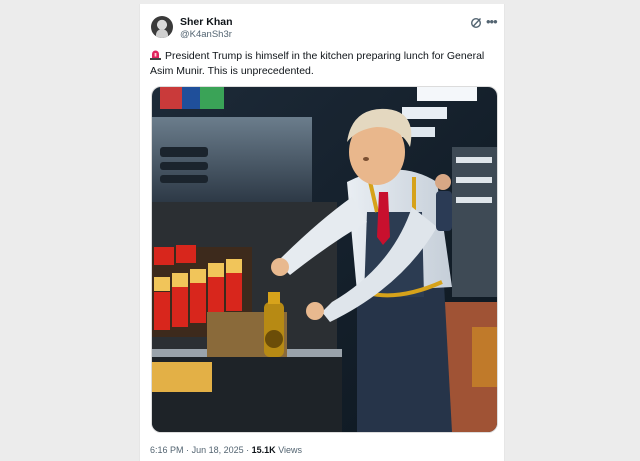  What do you see at coordinates (206, 22) in the screenshot?
I see `author-name: Sher Khan` at bounding box center [206, 22].